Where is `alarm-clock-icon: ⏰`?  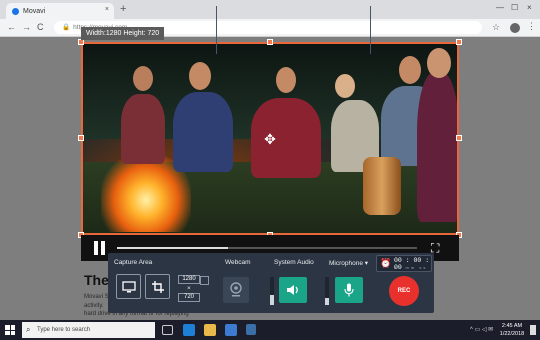
alarm-clock-icon: ⏰ is located at coordinates (385, 263).